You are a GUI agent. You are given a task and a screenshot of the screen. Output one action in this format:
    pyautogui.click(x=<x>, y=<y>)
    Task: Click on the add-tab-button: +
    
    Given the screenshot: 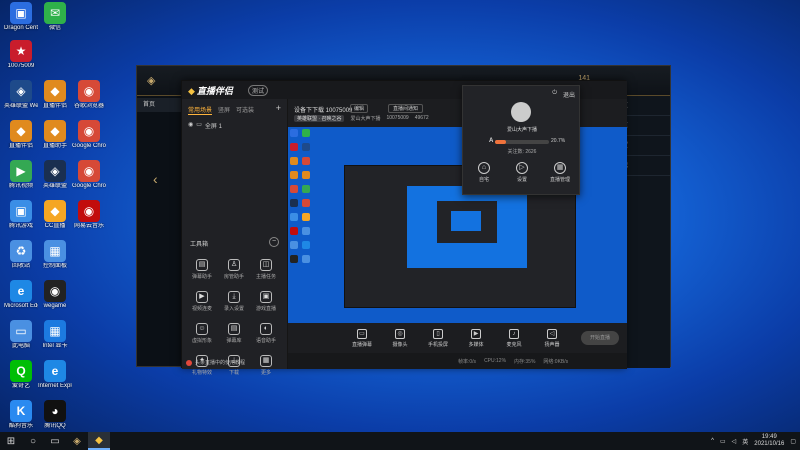 What is the action you would take?
    pyautogui.click(x=278, y=109)
    